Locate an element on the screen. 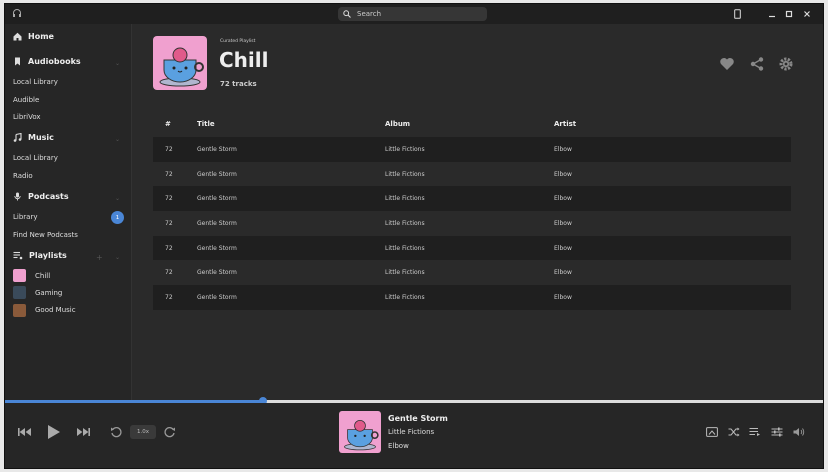  playlist-subtitle: Curated Playlist is located at coordinates (238, 41).